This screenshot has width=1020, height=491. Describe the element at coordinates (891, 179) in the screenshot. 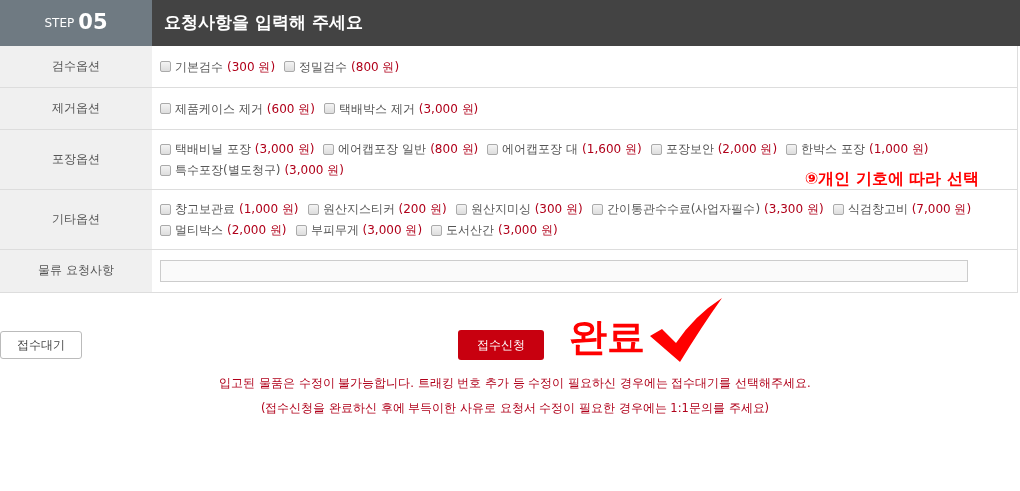

I see `annotation-text: ⑨개인 기호에 따라 선택` at that location.